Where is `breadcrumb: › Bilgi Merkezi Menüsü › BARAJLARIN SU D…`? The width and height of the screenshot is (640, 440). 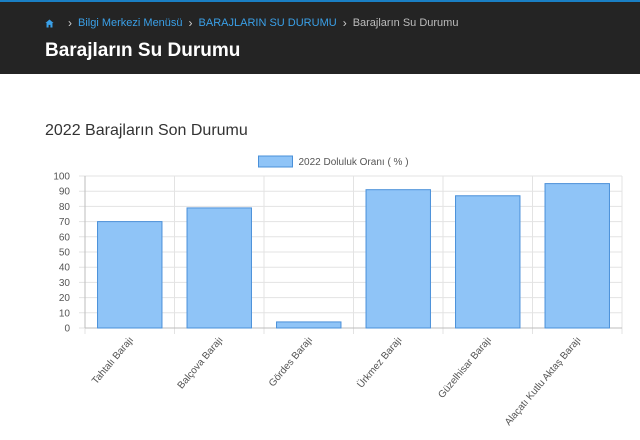 breadcrumb: › Bilgi Merkezi Menüsü › BARAJLARIN SU D… is located at coordinates (251, 23).